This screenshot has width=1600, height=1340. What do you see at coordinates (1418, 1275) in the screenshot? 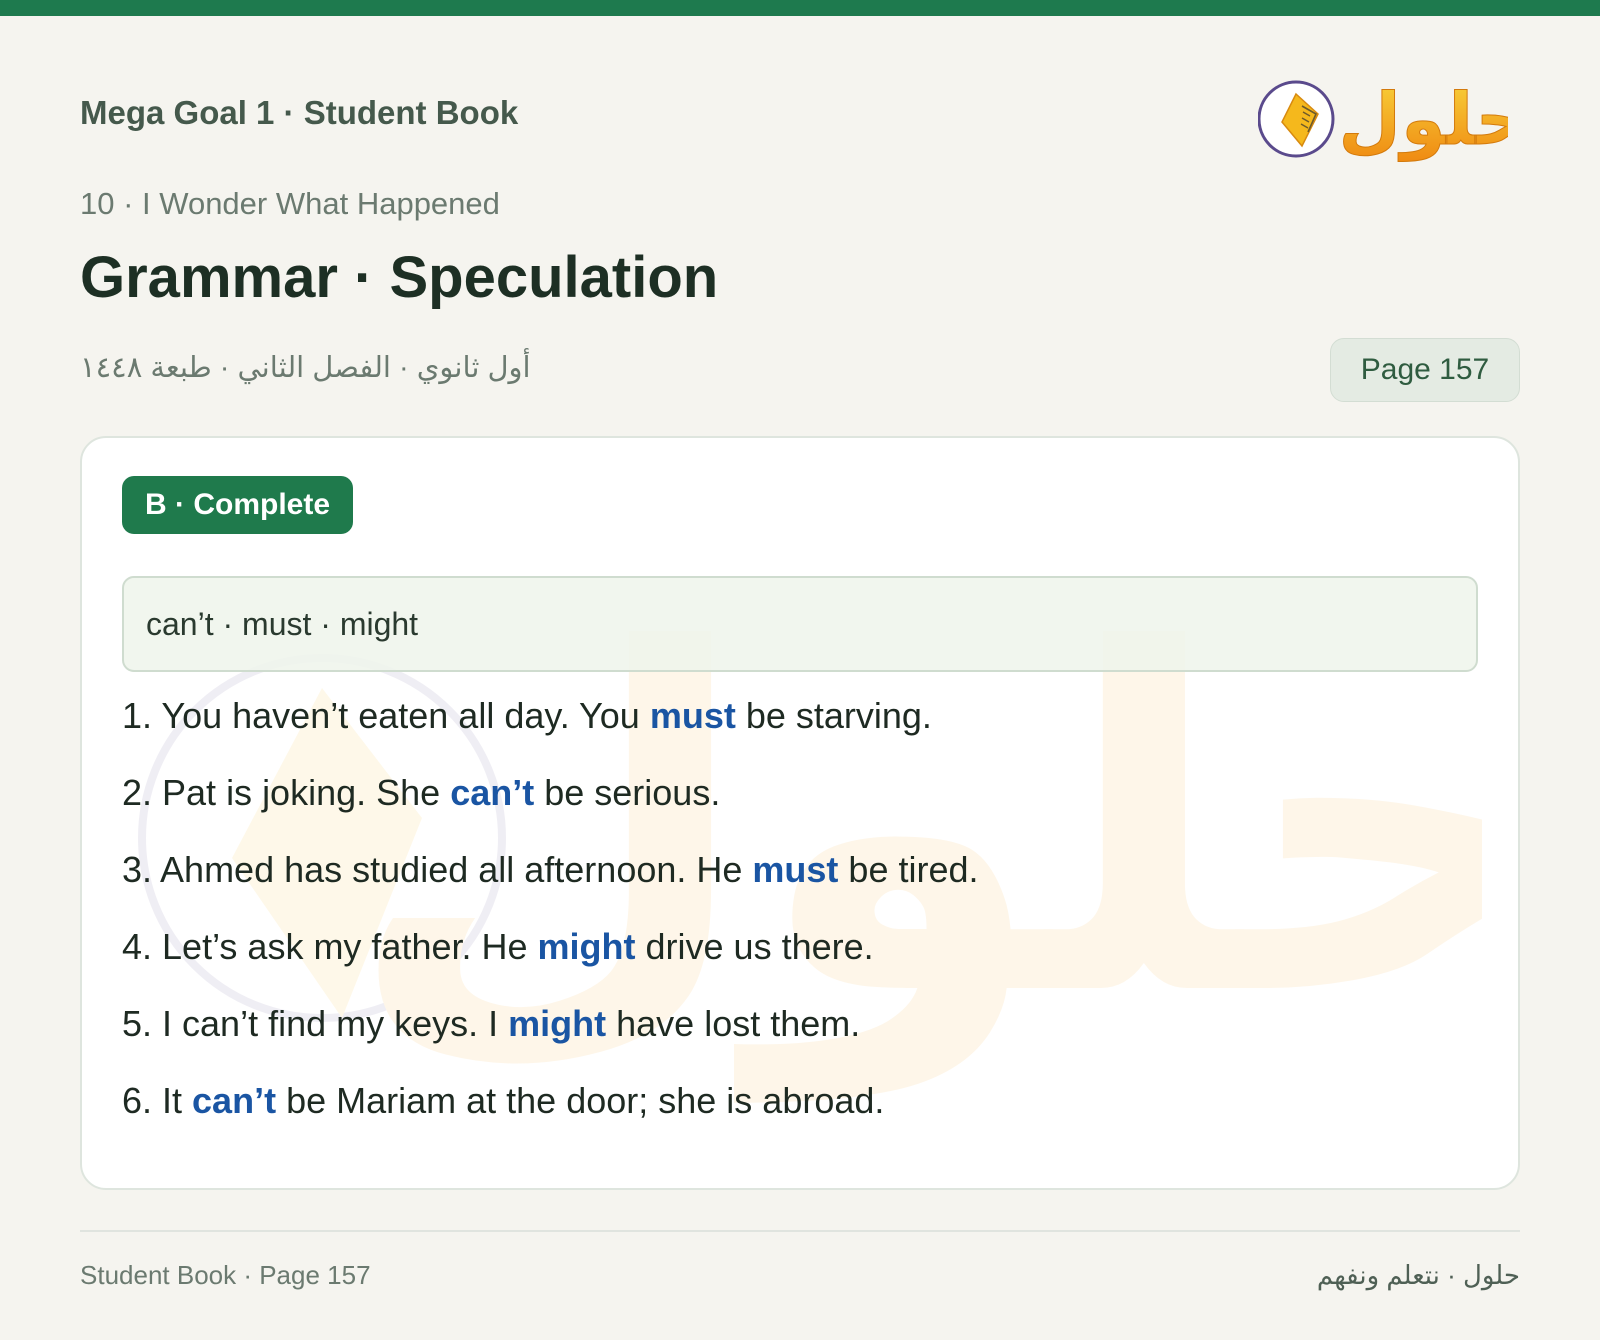
I see `footer-tagline: حلول · نتعلم ونفهم` at bounding box center [1418, 1275].